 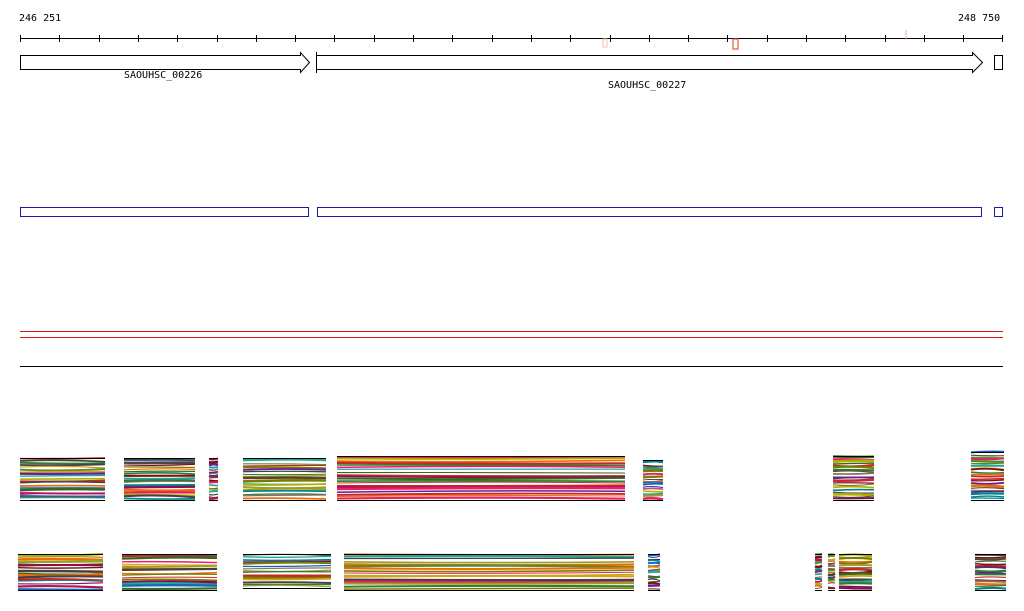 What do you see at coordinates (647, 85) in the screenshot?
I see `gene-label-SAOUHSC_00227: SAOUHSC_00227` at bounding box center [647, 85].